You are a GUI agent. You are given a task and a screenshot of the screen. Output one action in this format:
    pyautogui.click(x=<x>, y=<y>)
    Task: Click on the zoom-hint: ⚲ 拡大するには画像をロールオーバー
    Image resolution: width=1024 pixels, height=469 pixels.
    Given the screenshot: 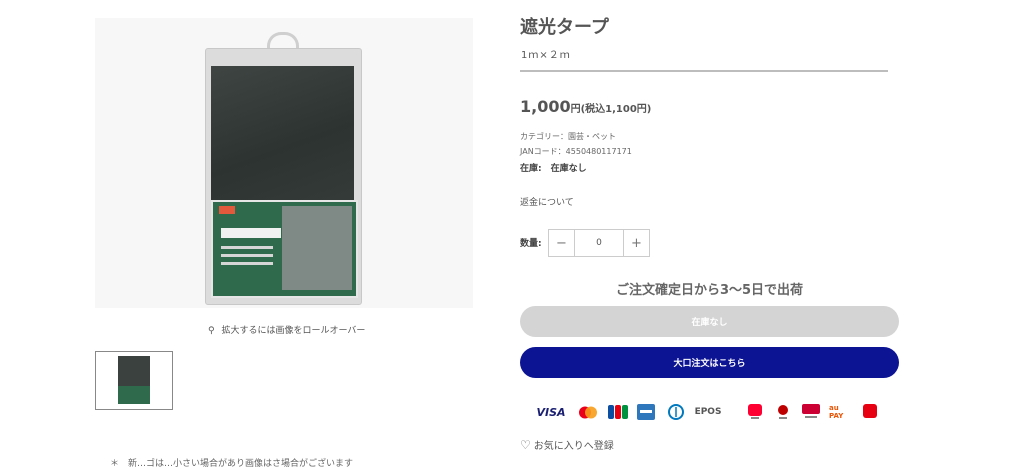 What is the action you would take?
    pyautogui.click(x=286, y=329)
    